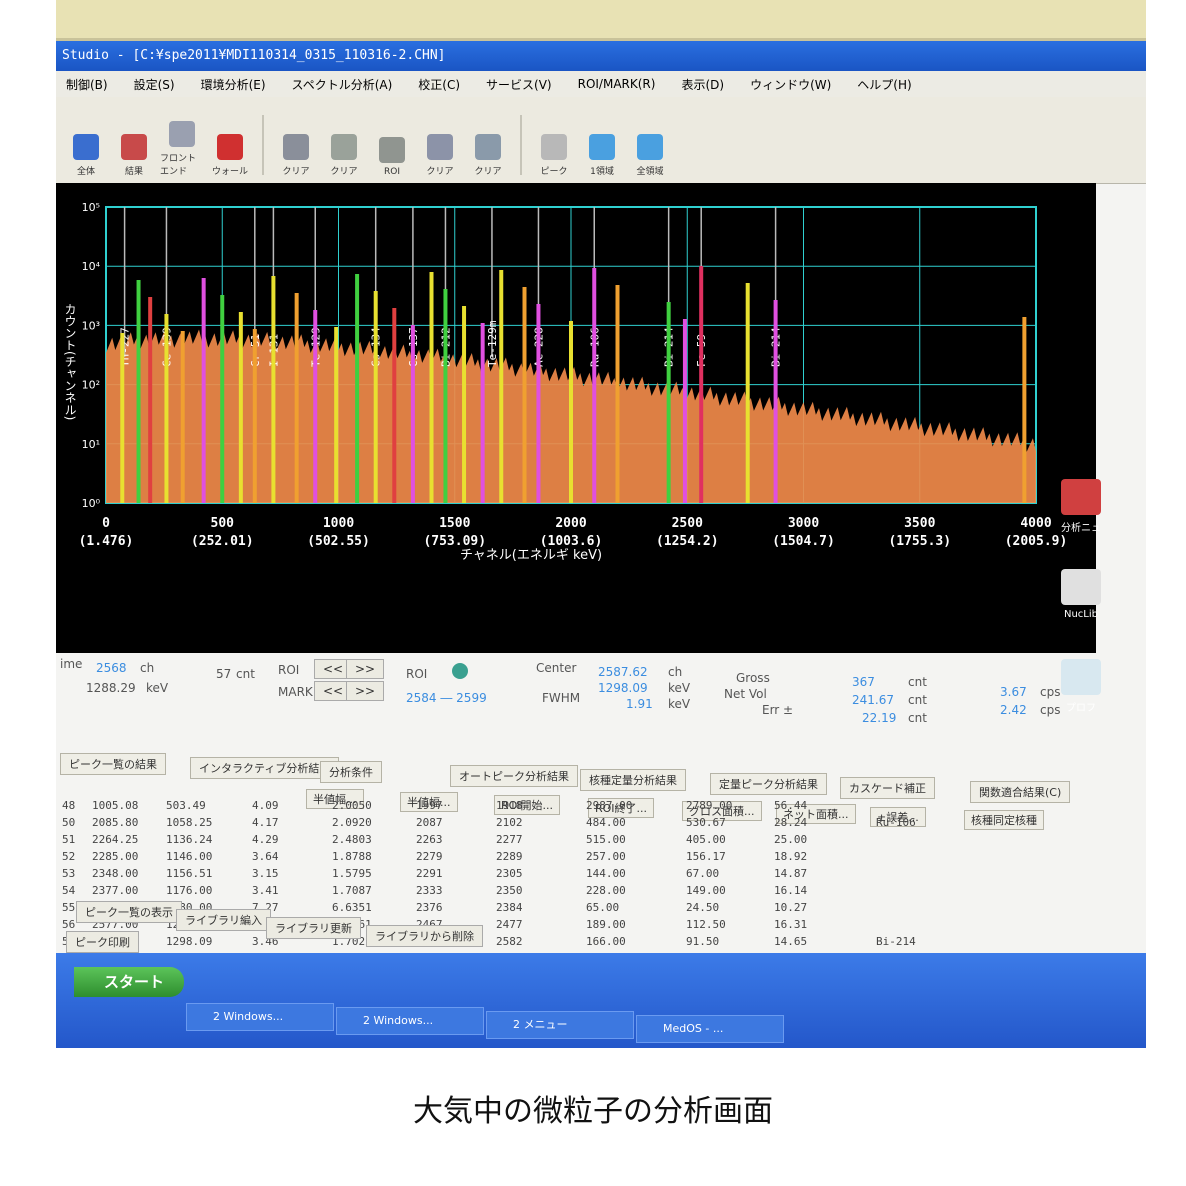  I want to click on x-tick-energy: (1755.3), so click(919, 541).